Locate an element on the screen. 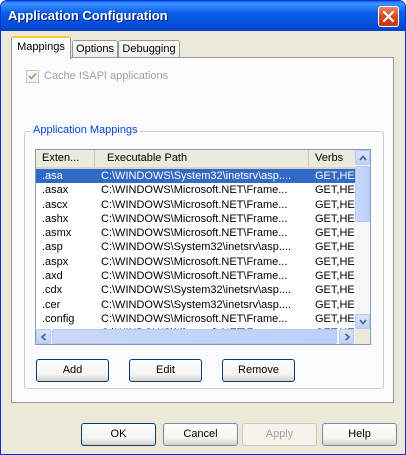 This screenshot has height=455, width=406. tab-options-label: Options is located at coordinates (95, 49).